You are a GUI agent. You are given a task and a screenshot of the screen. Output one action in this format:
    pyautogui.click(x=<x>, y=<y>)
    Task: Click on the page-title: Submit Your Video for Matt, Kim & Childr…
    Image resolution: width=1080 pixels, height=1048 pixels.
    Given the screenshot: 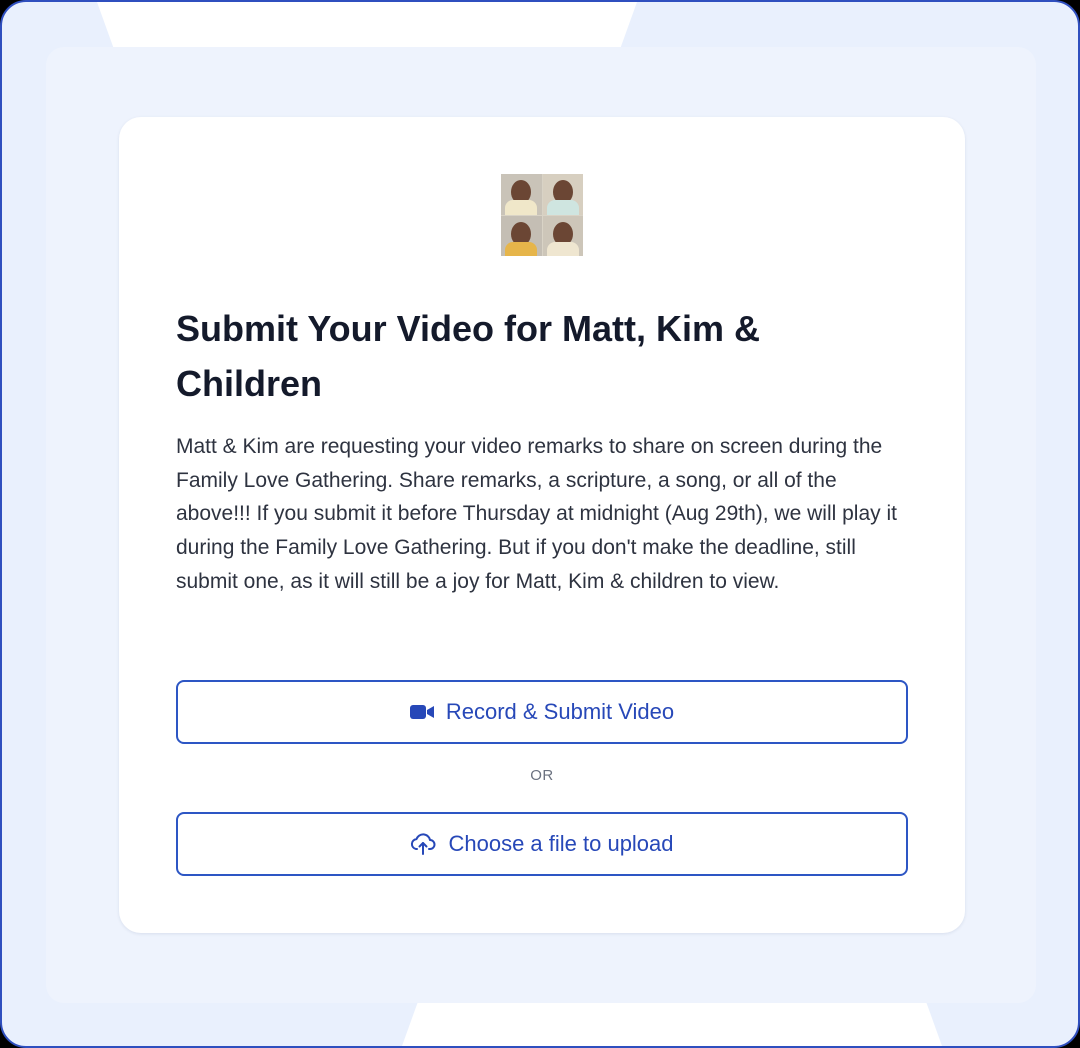 What is the action you would take?
    pyautogui.click(x=468, y=356)
    